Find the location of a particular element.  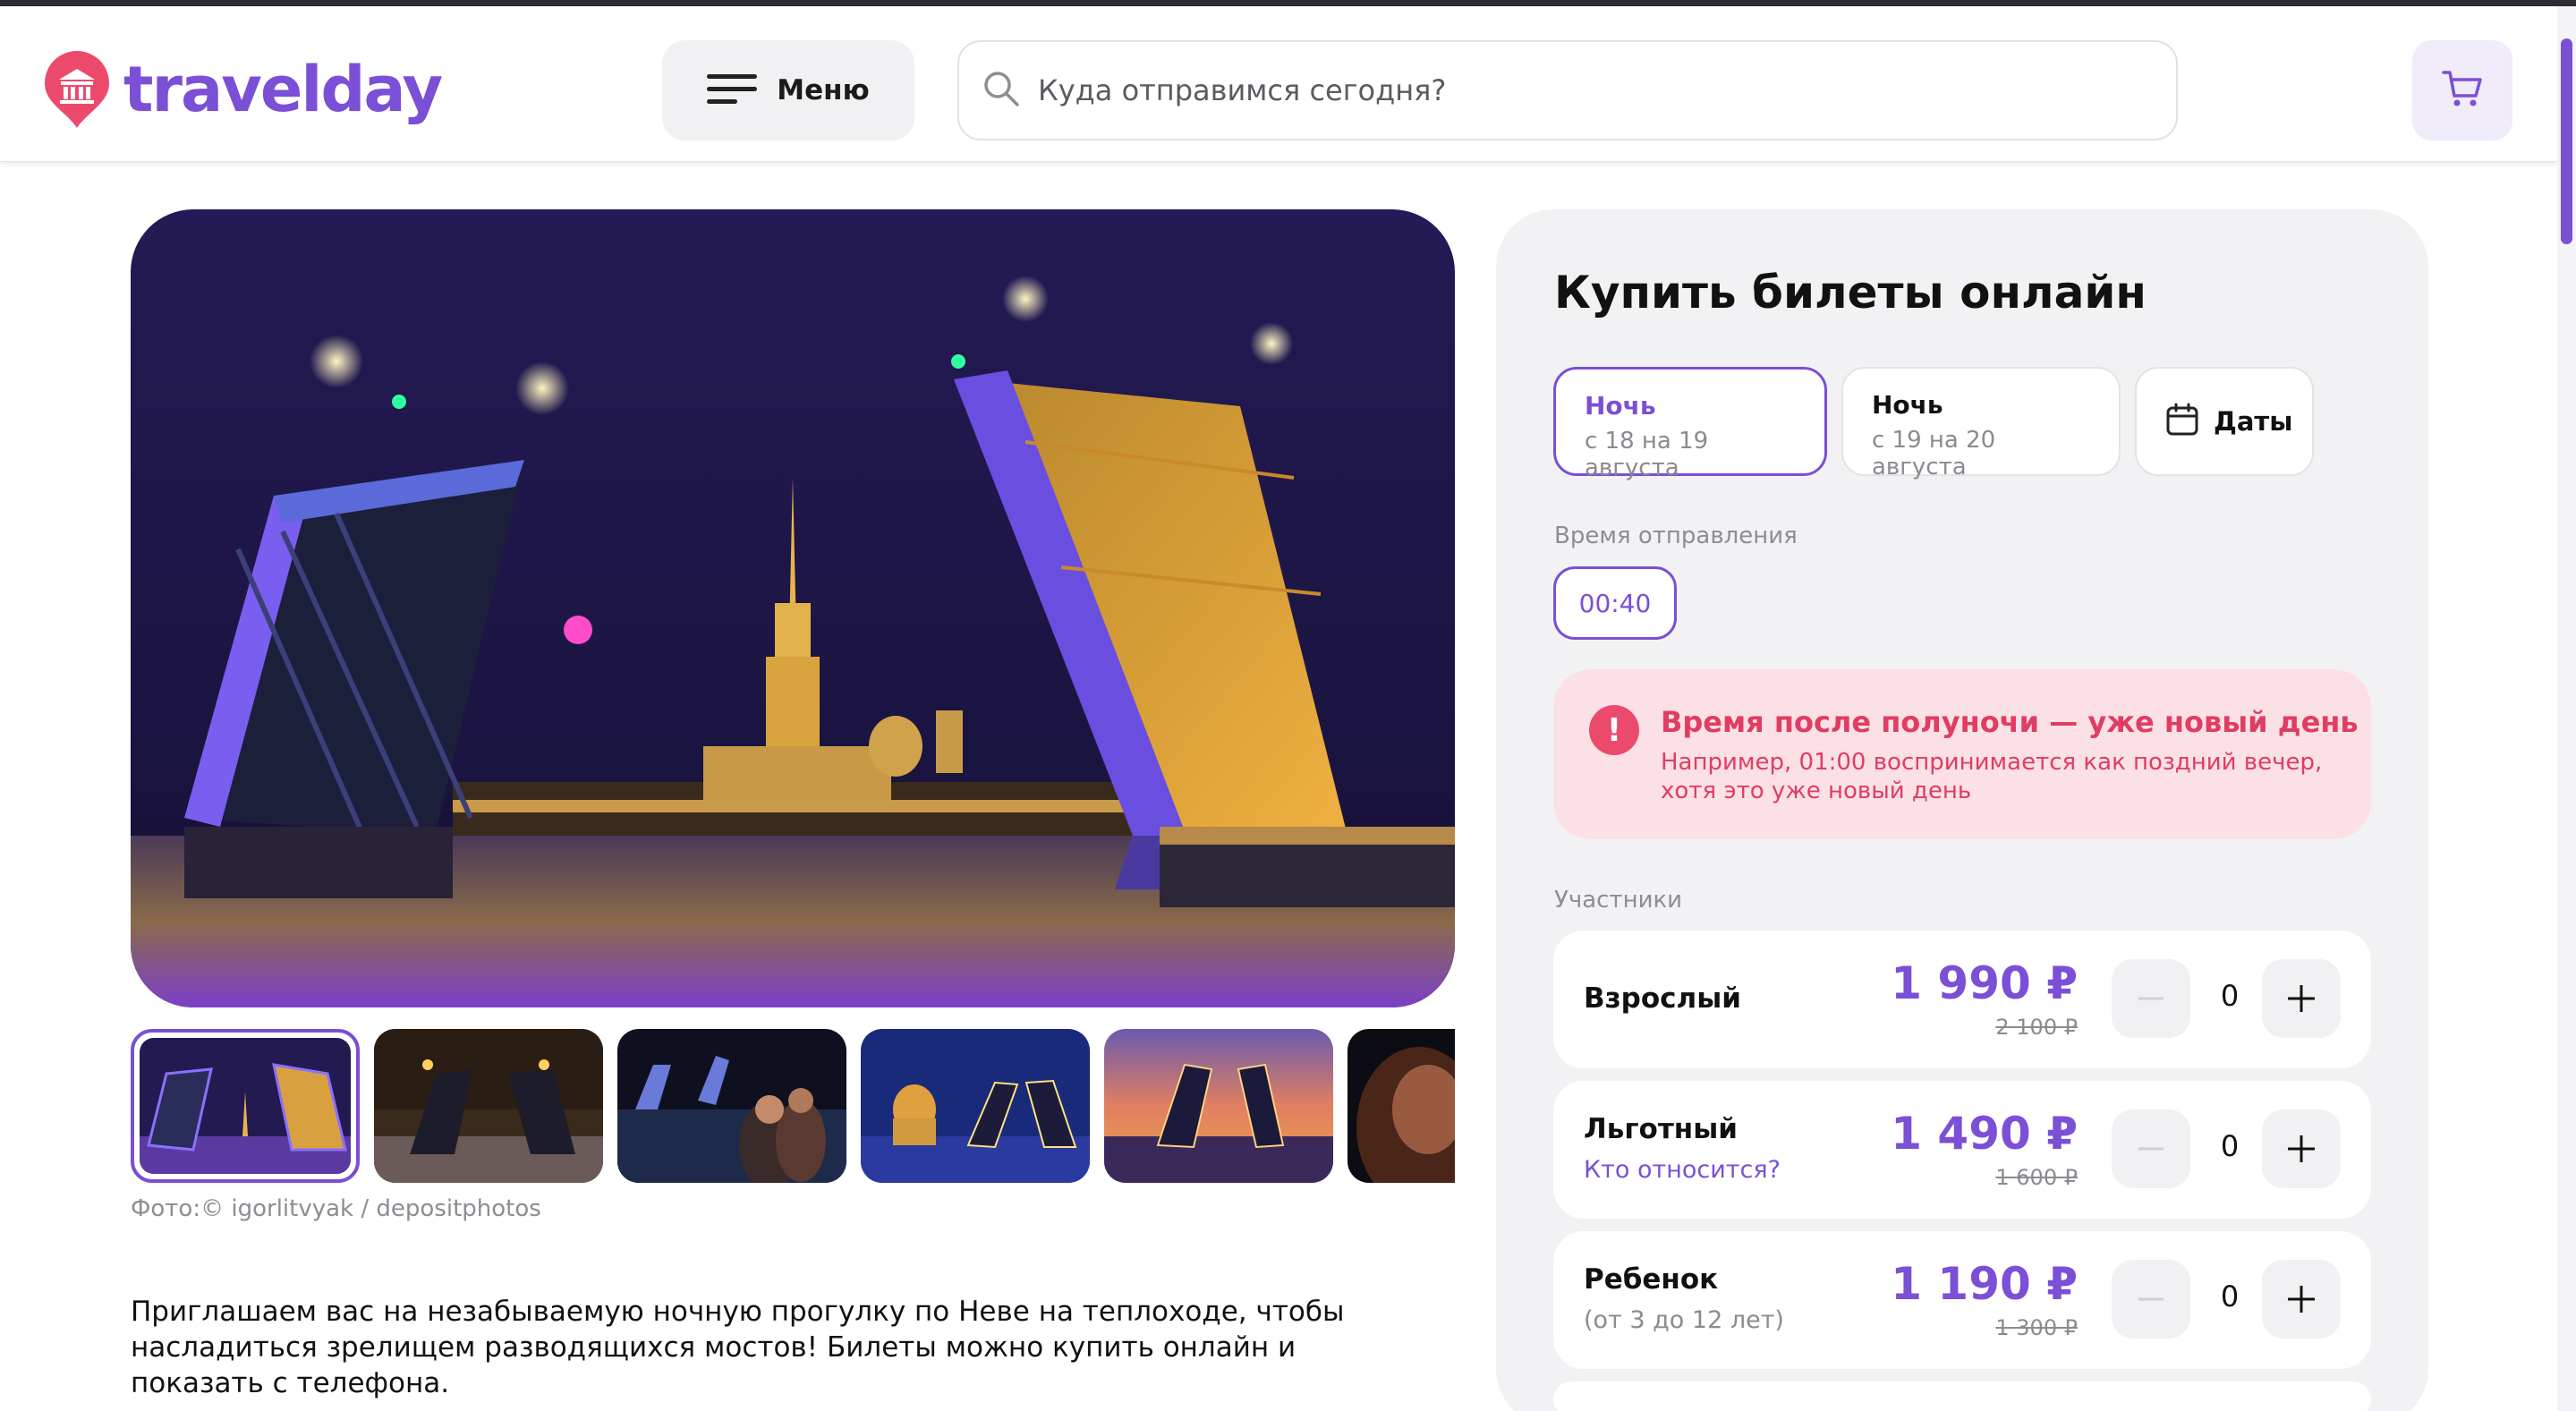

search-bar is located at coordinates (1567, 90).